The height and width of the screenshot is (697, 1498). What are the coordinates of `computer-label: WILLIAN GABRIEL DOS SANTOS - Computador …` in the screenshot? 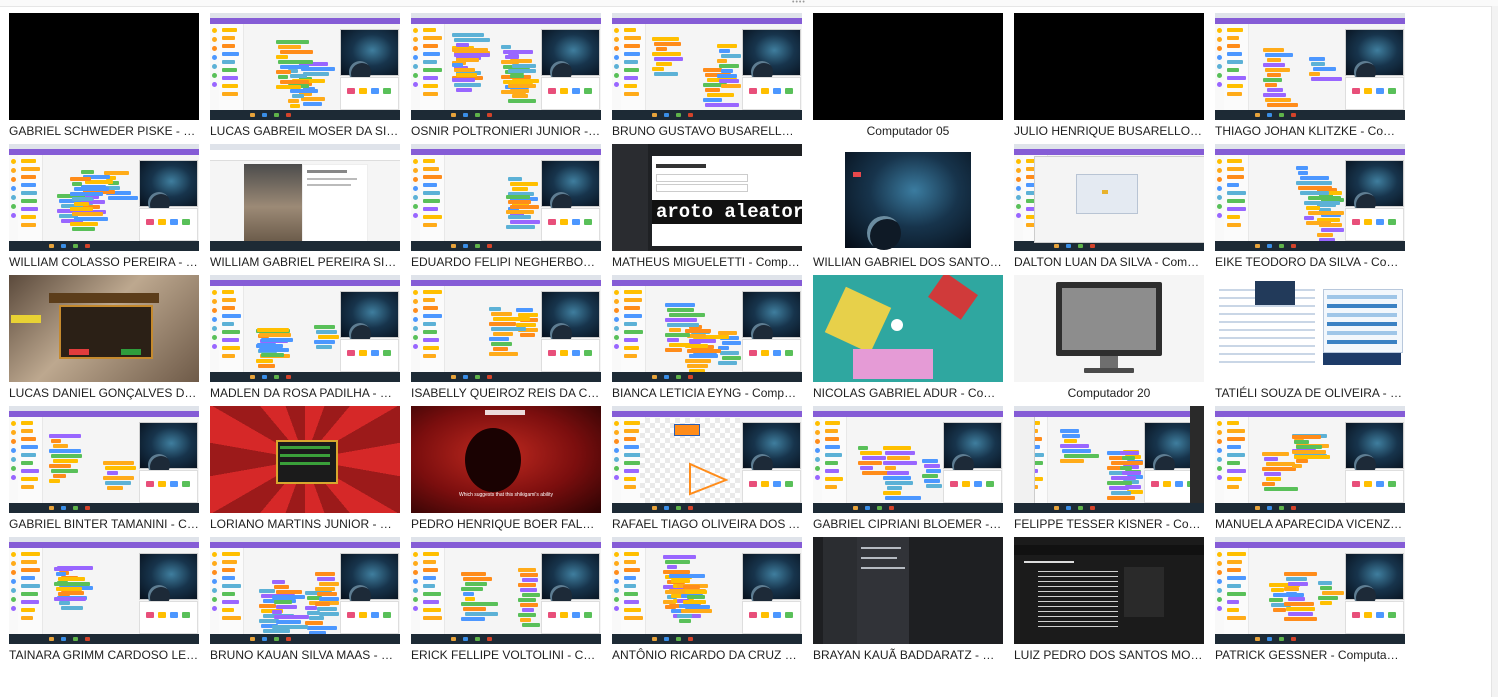 It's located at (908, 262).